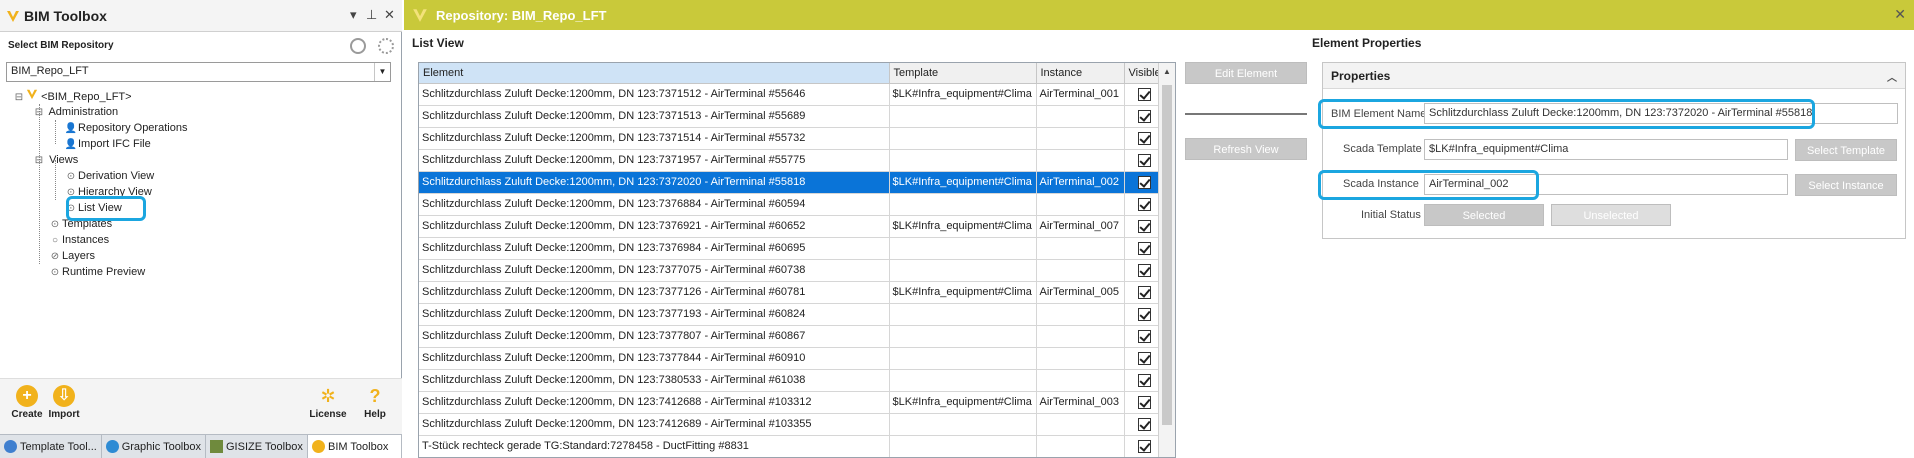 Image resolution: width=1914 pixels, height=458 pixels. I want to click on tree-item-repository-operations: 👤Repository Operations, so click(126, 128).